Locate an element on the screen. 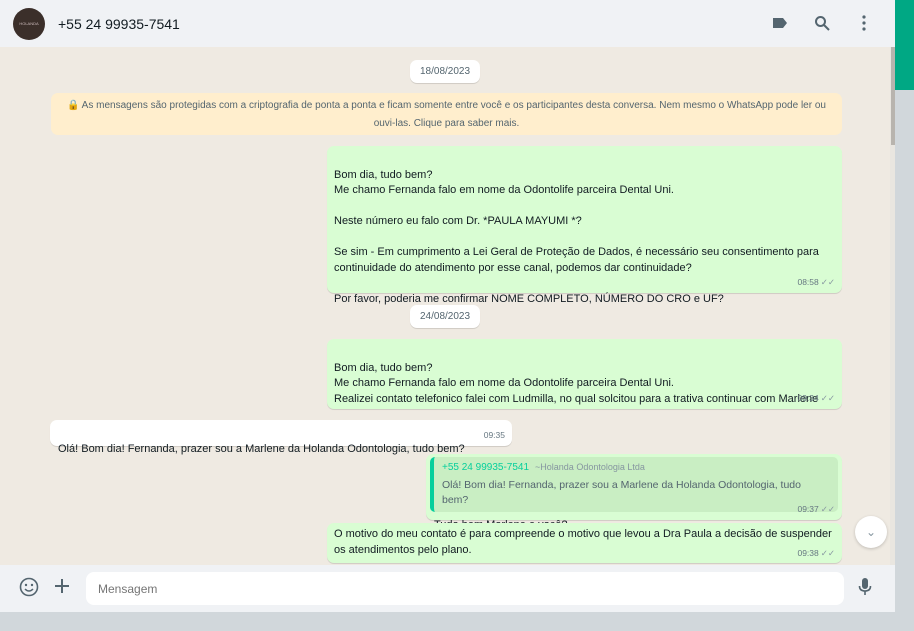 The height and width of the screenshot is (631, 914). menu-icon is located at coordinates (864, 23).